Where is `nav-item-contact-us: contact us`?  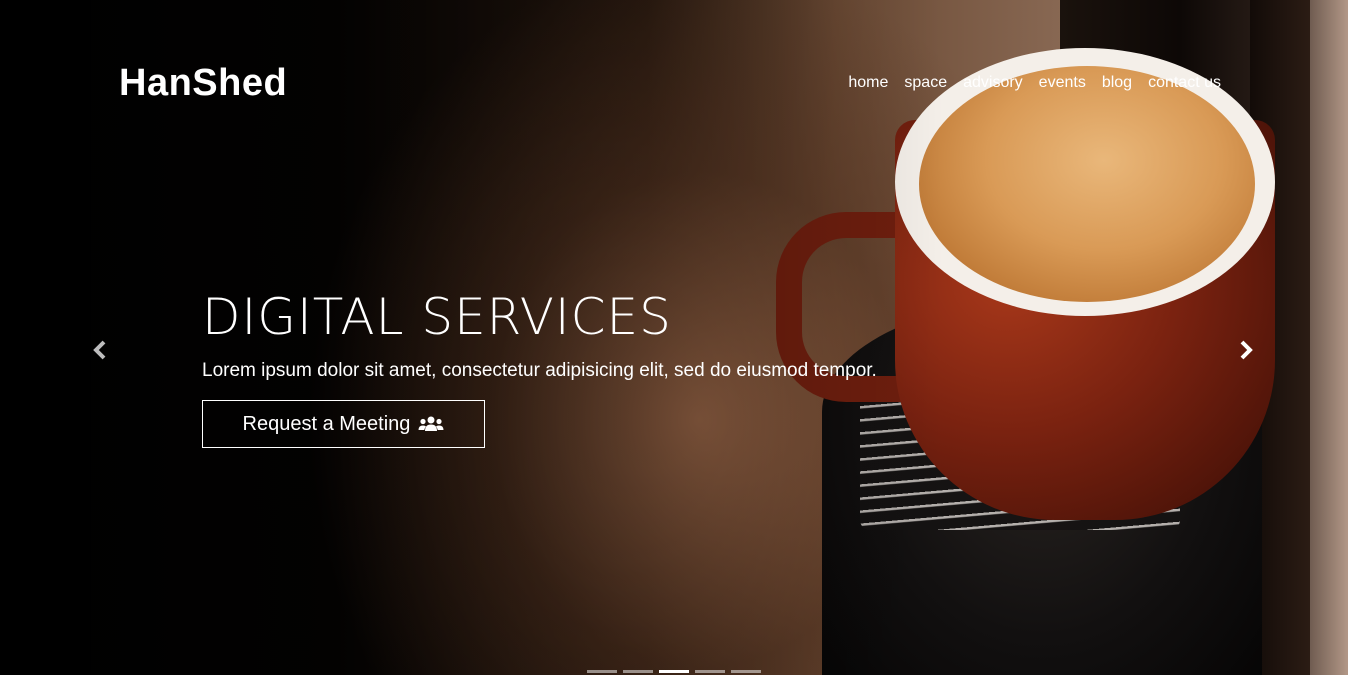 nav-item-contact-us: contact us is located at coordinates (1184, 83).